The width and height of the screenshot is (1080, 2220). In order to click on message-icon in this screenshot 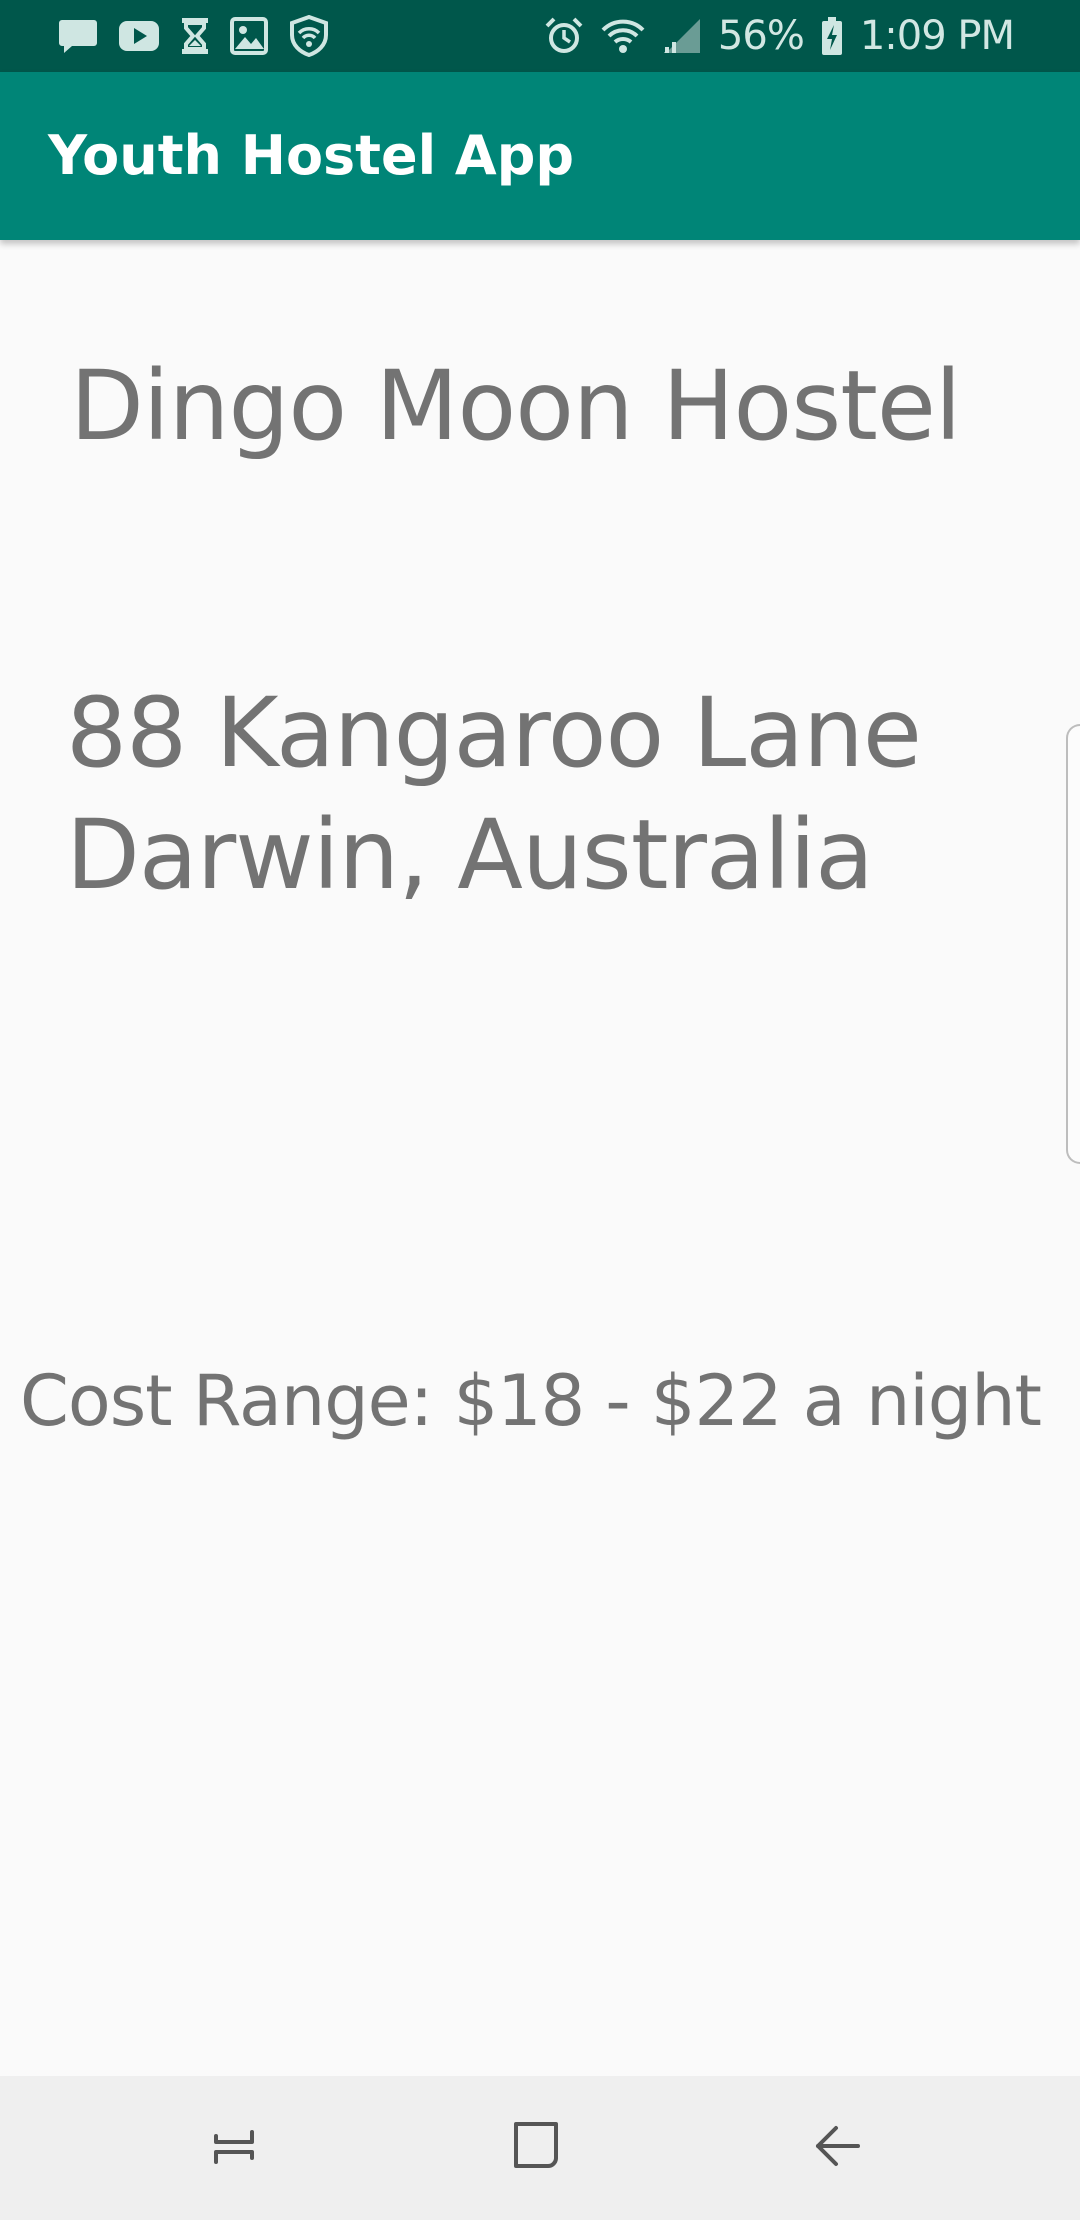, I will do `click(78, 36)`.